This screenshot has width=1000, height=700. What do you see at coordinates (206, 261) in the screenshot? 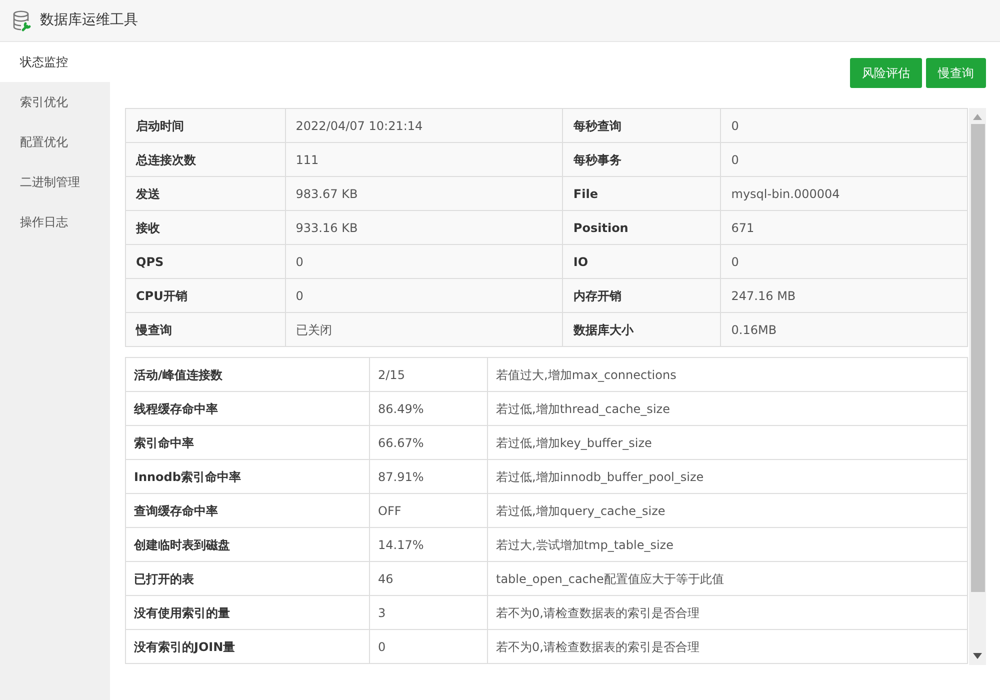
I see `table-cell: QPS` at bounding box center [206, 261].